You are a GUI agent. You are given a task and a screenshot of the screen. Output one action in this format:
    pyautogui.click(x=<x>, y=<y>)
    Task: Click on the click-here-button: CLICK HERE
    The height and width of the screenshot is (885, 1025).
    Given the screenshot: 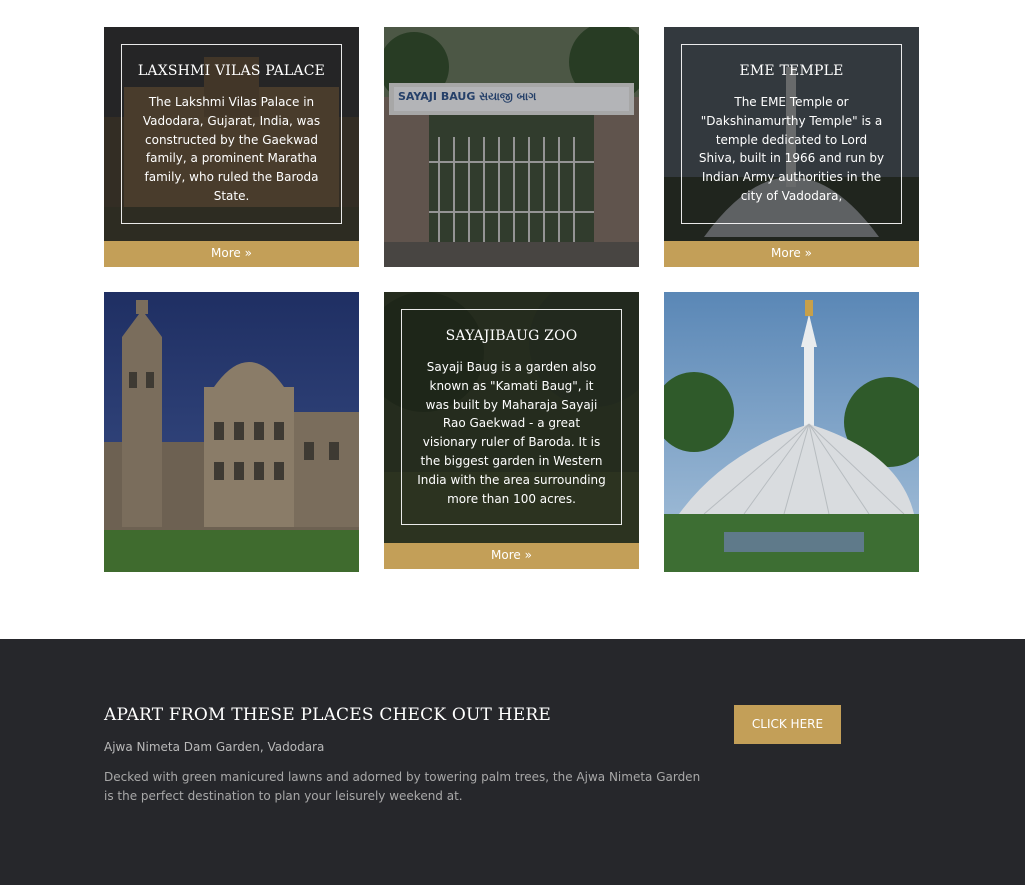 What is the action you would take?
    pyautogui.click(x=787, y=724)
    